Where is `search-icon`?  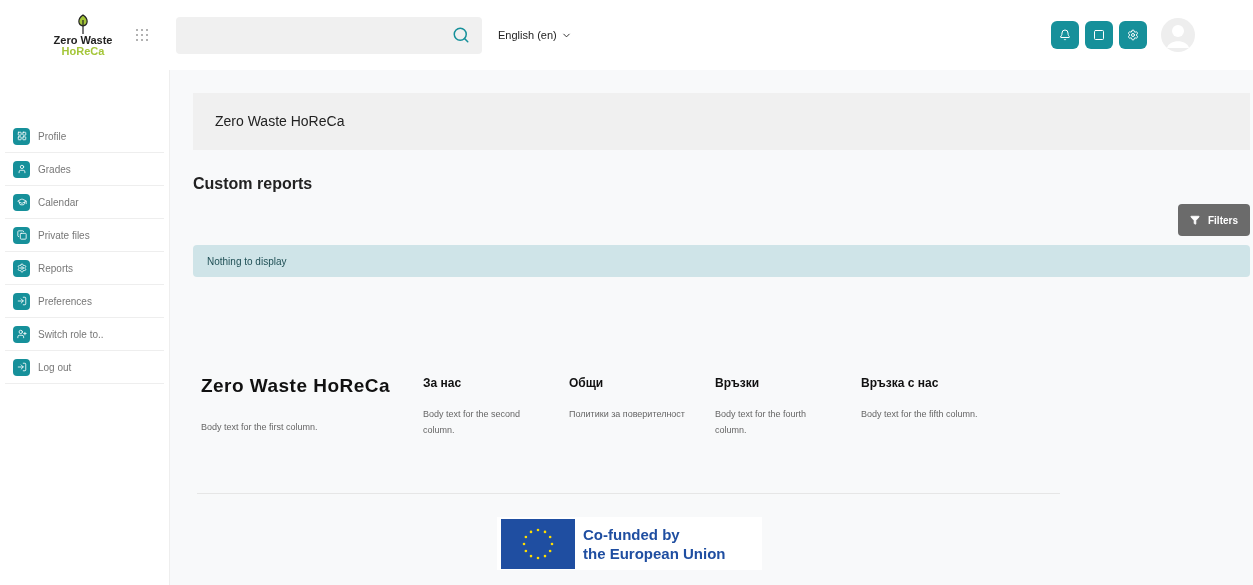
search-icon is located at coordinates (461, 35).